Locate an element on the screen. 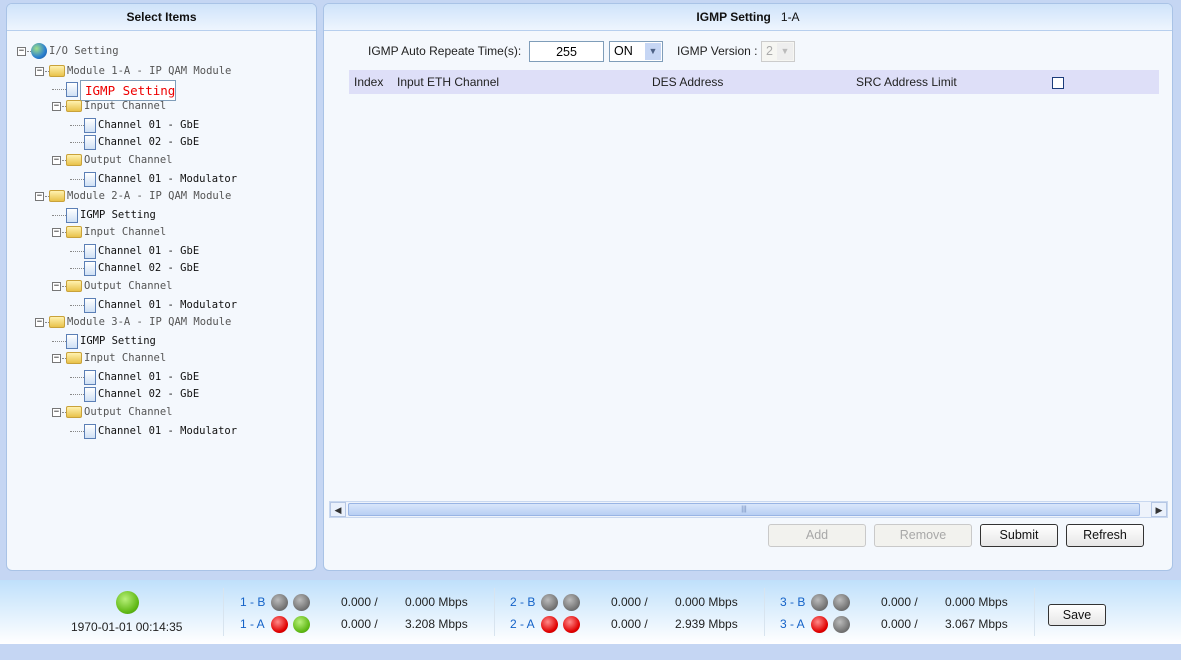  tree-item: − Module 3-A - IP QAM Module is located at coordinates (133, 322).